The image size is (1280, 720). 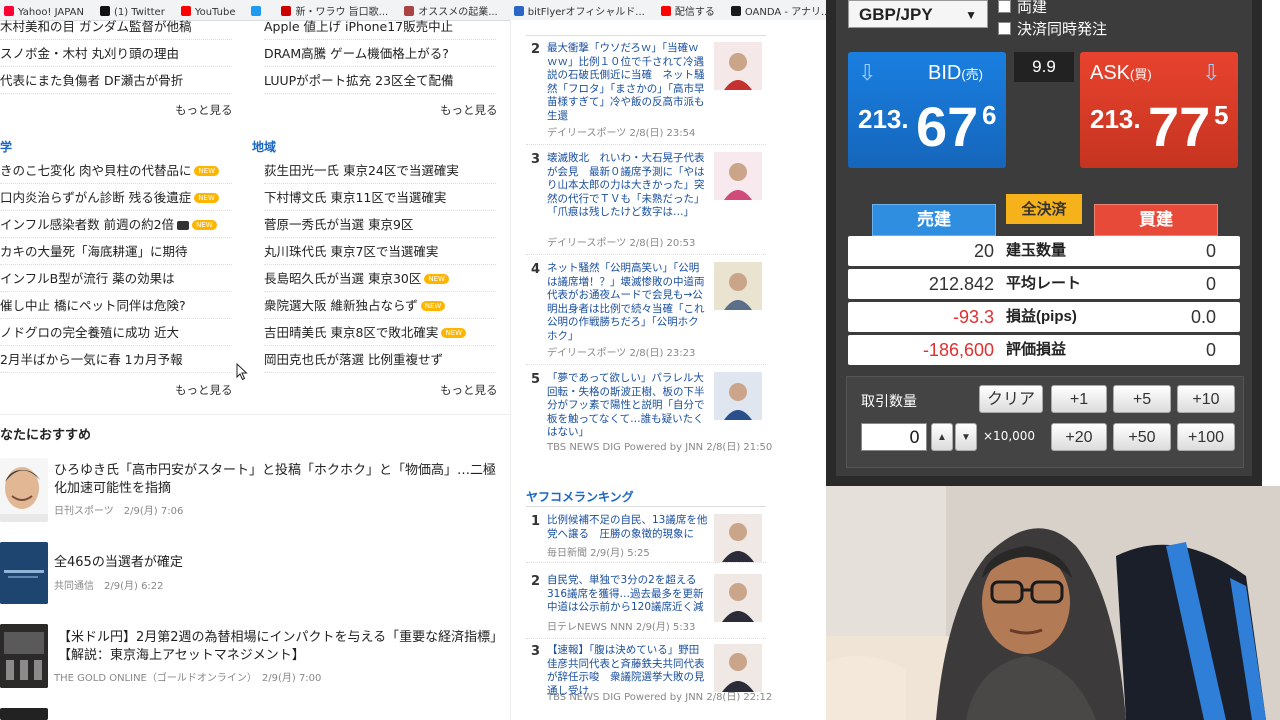 I want to click on ask-price-pips: 77, so click(x=1179, y=126).